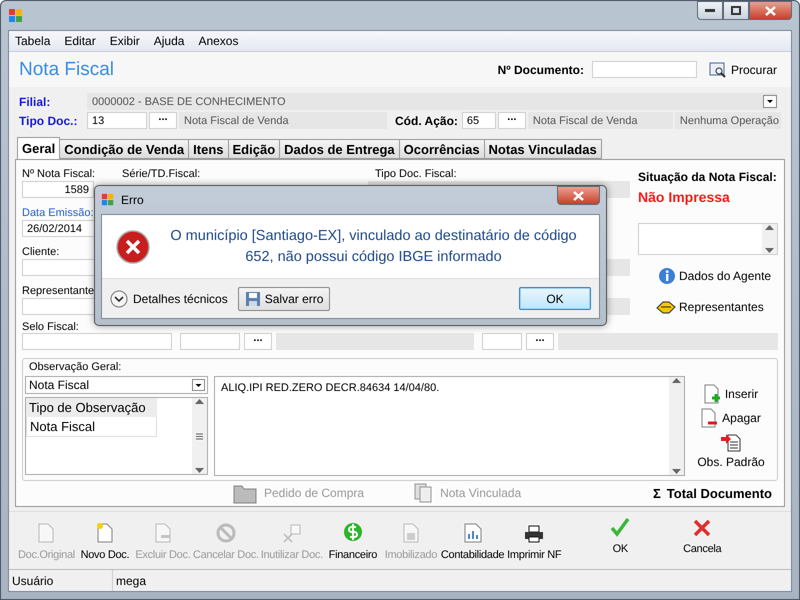 This screenshot has width=800, height=600. What do you see at coordinates (169, 299) in the screenshot?
I see `details-toggle: Detalhes técnicos` at bounding box center [169, 299].